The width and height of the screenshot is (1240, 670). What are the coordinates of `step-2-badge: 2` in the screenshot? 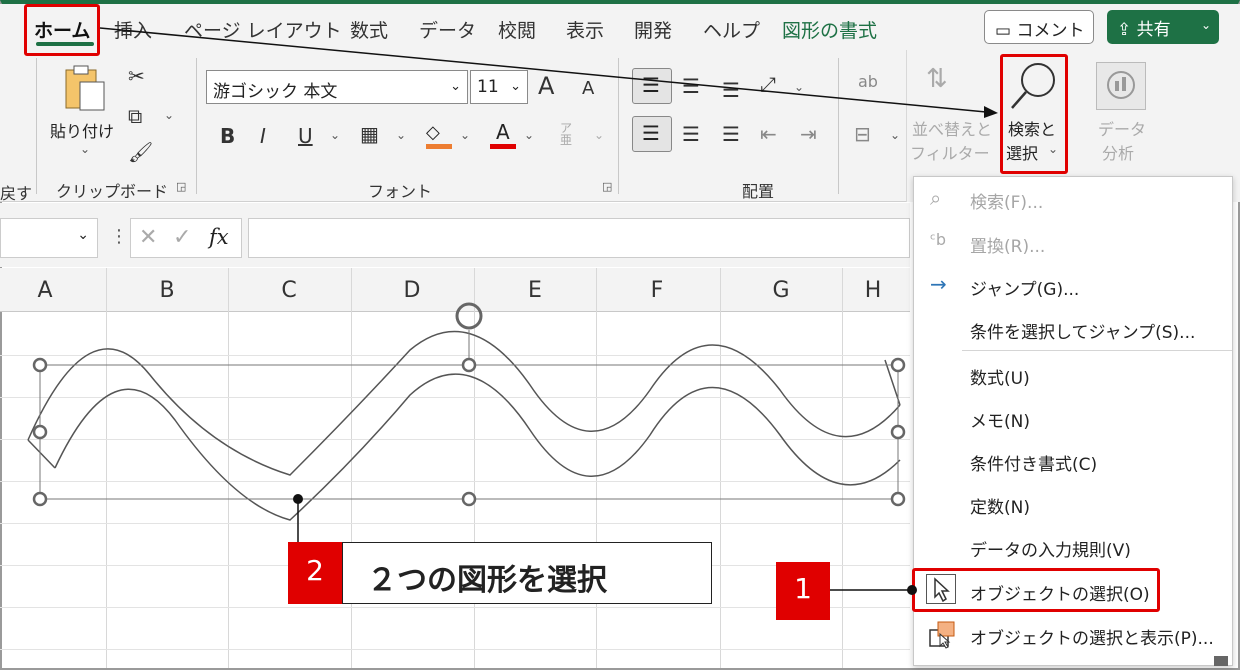 It's located at (315, 573).